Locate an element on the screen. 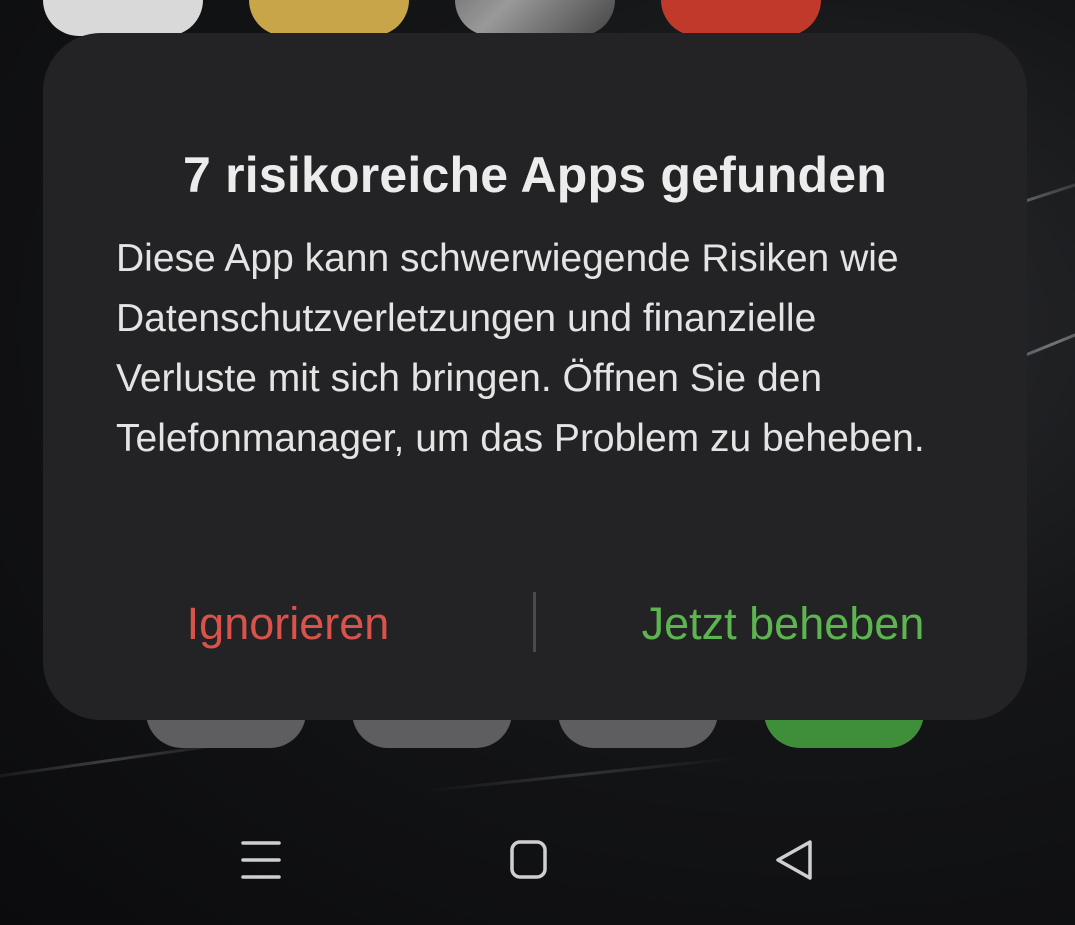 The width and height of the screenshot is (1075, 925). menu-icon is located at coordinates (261, 860).